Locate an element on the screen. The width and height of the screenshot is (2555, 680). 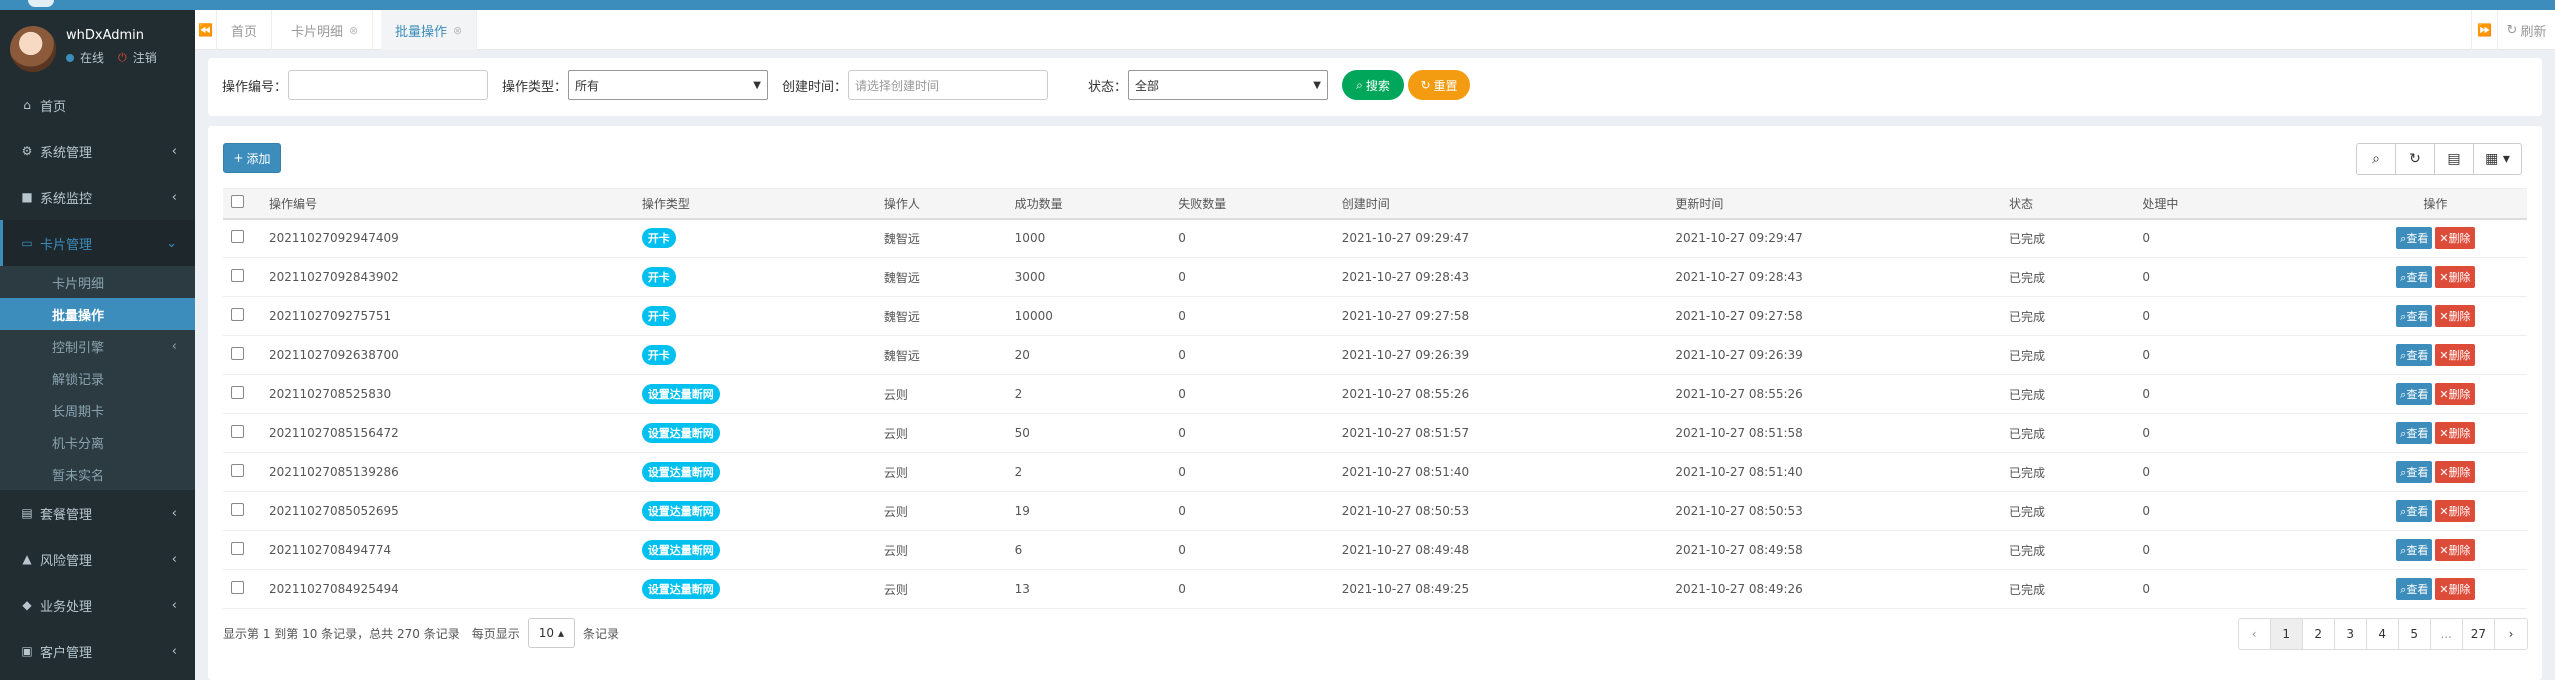
tab-card-detail: 卡片明细 ⊗ is located at coordinates (325, 30).